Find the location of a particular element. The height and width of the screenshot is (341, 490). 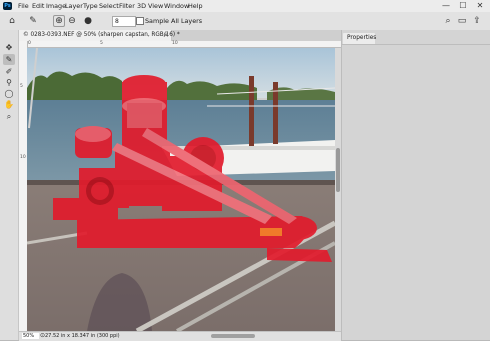

share-icon: ⇪ is located at coordinates (477, 21).